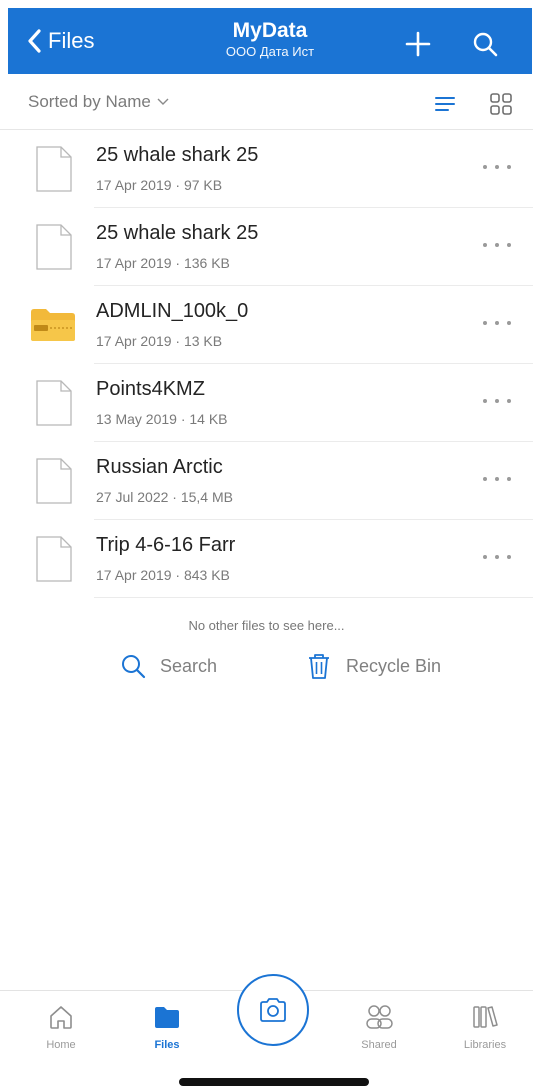 This screenshot has width=533, height=1086. I want to click on file-name: Points4KMZ, so click(150, 389).